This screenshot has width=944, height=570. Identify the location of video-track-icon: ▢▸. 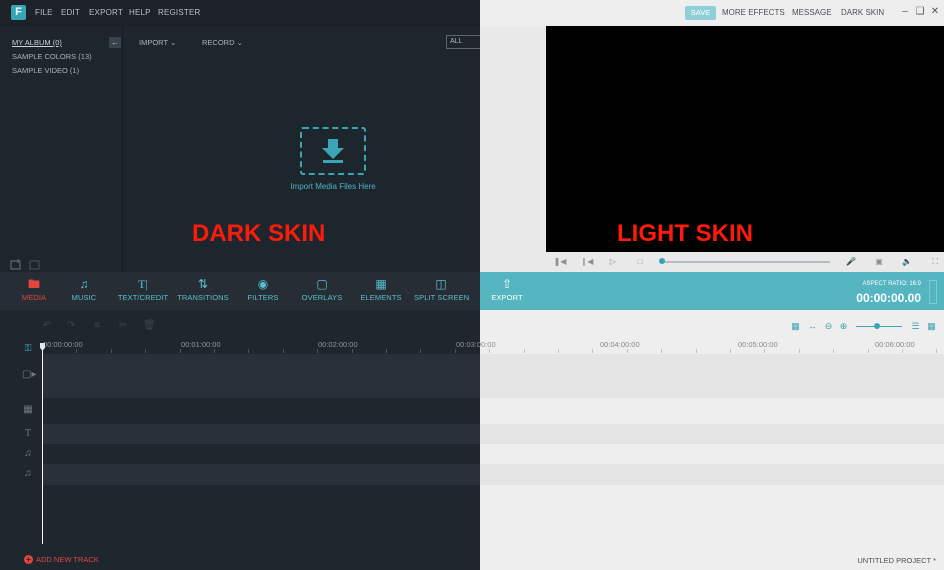
(29, 374).